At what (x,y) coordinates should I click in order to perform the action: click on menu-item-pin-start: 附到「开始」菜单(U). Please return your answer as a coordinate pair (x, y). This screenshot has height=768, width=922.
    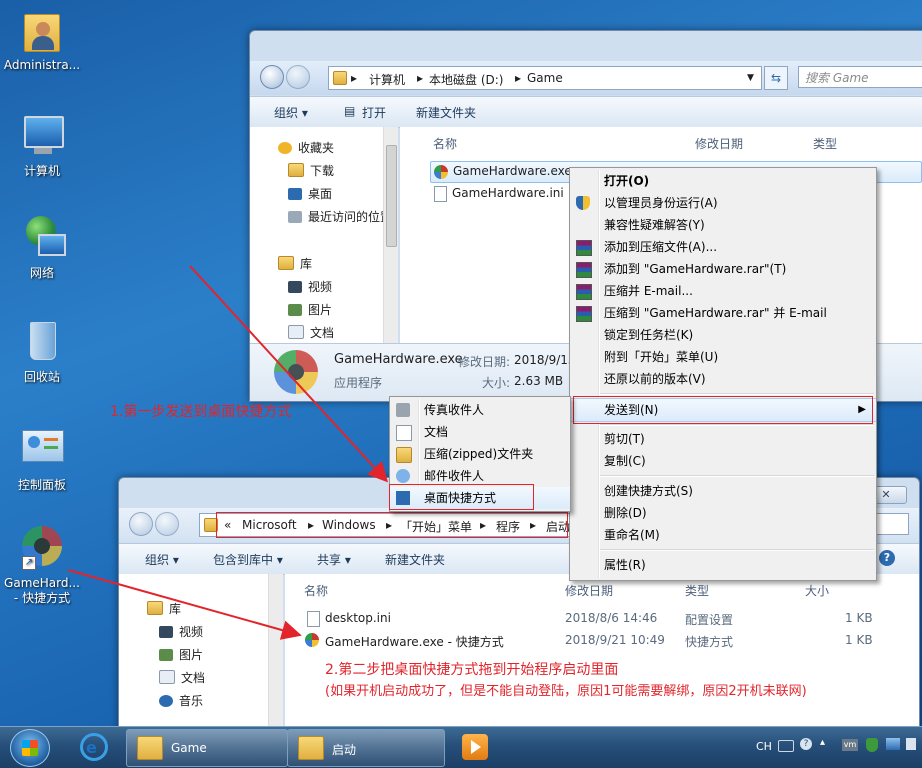
    Looking at the image, I should click on (723, 357).